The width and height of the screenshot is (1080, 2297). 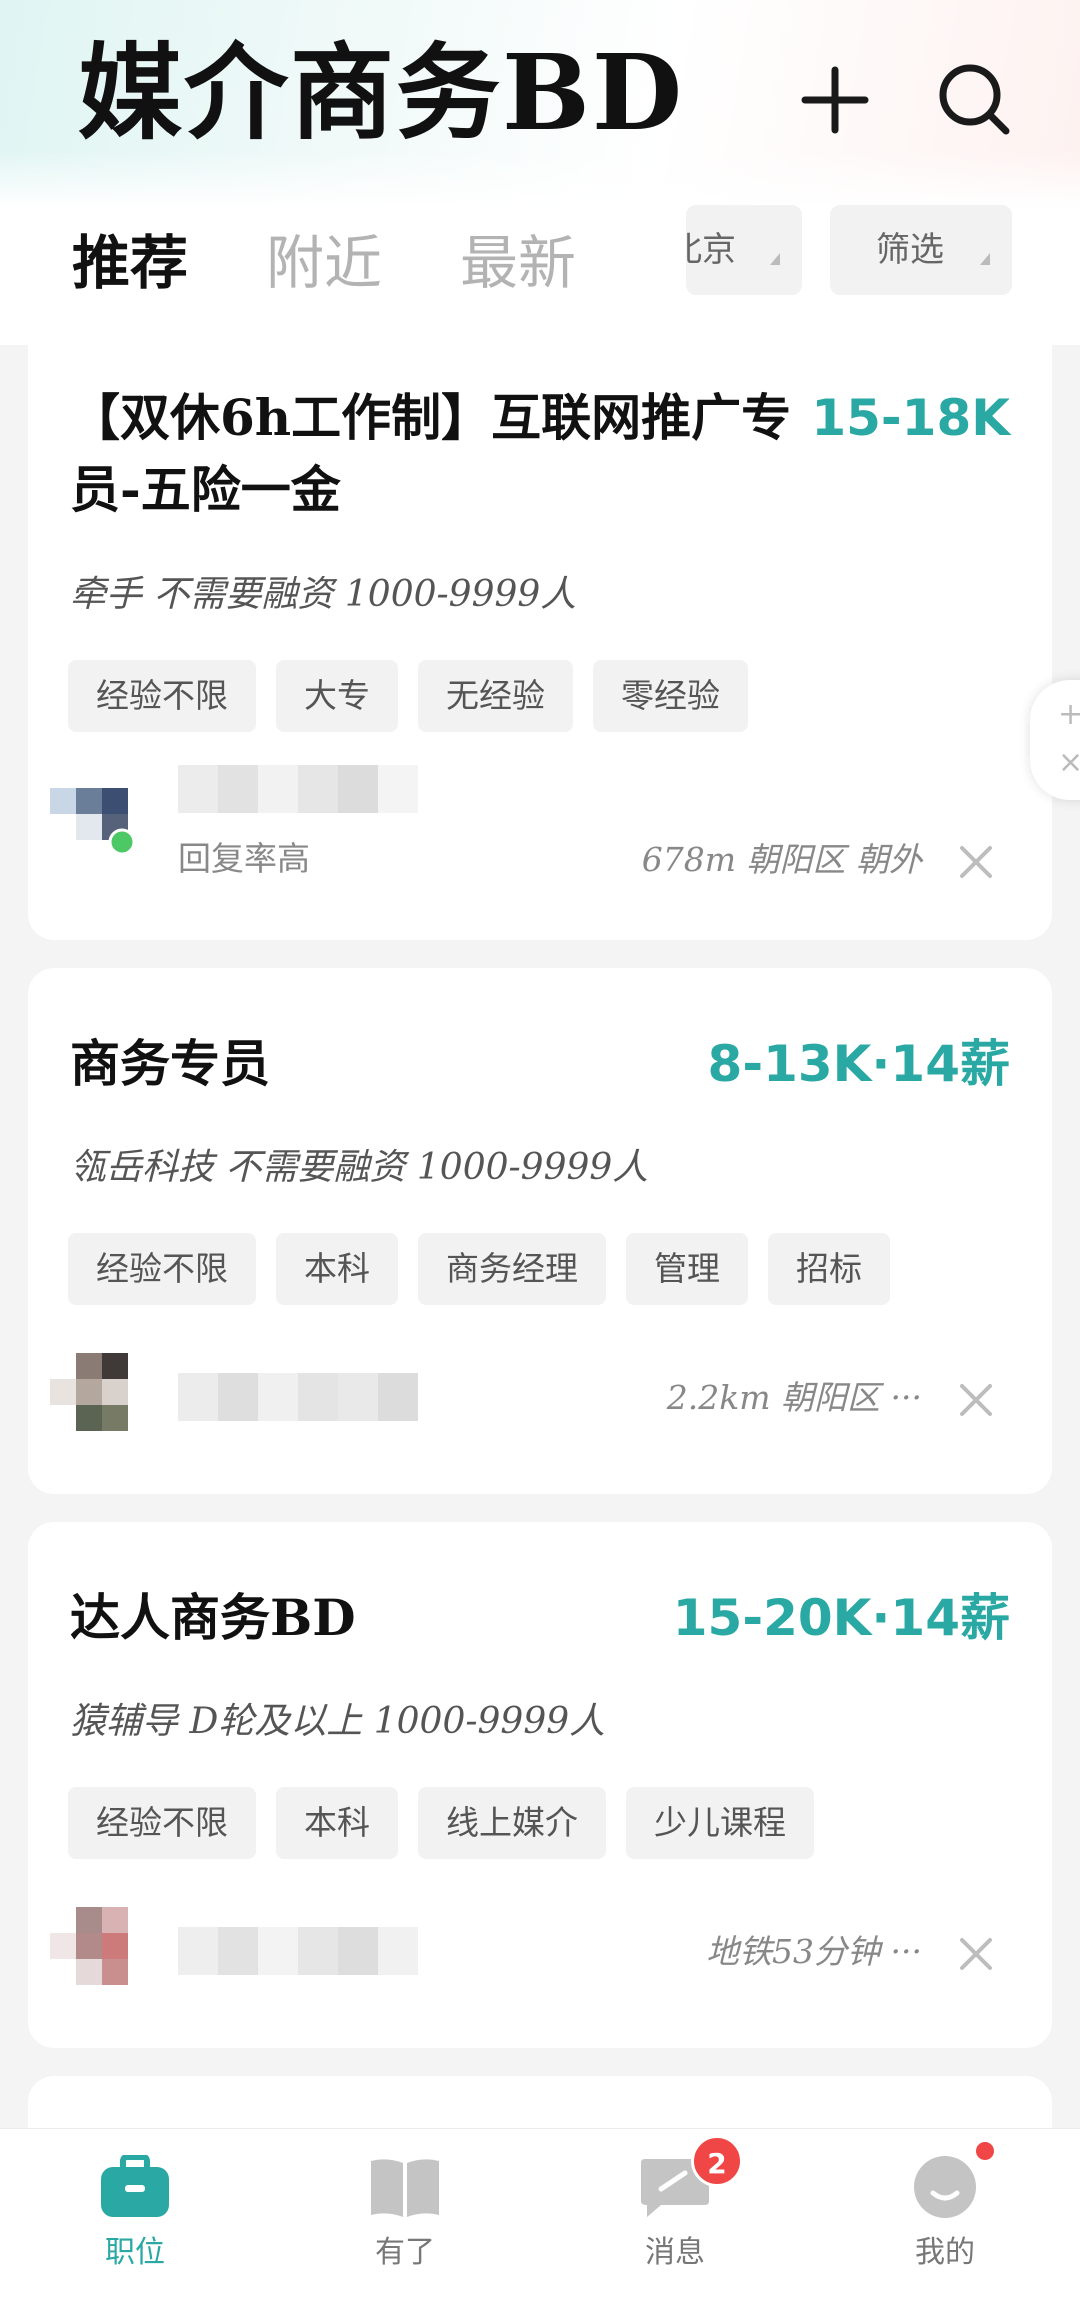 I want to click on job-tag: 大专, so click(x=337, y=696).